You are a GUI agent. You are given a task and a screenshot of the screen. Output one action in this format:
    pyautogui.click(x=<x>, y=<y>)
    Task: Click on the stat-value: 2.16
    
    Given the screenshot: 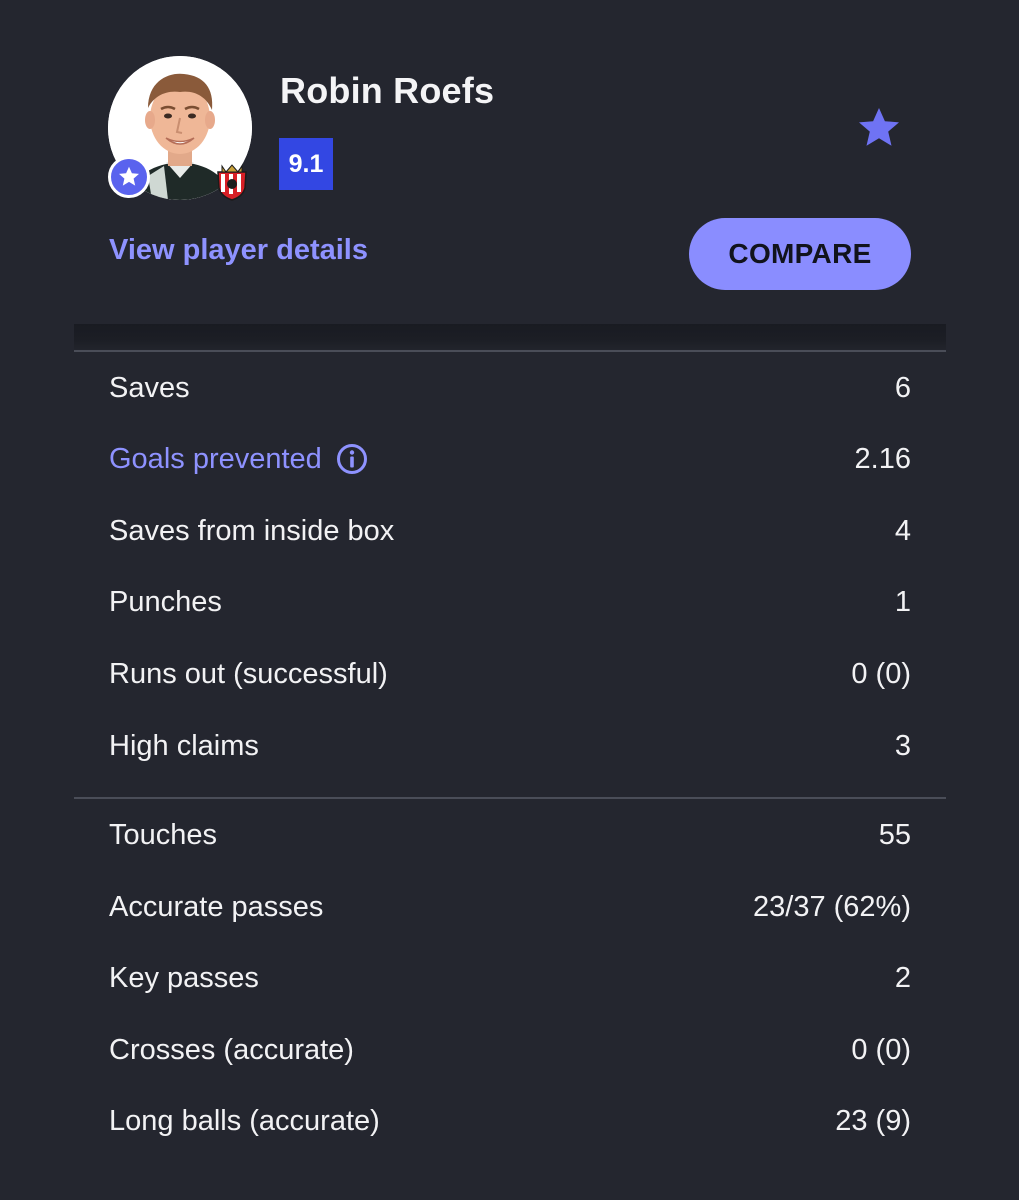 What is the action you would take?
    pyautogui.click(x=882, y=458)
    